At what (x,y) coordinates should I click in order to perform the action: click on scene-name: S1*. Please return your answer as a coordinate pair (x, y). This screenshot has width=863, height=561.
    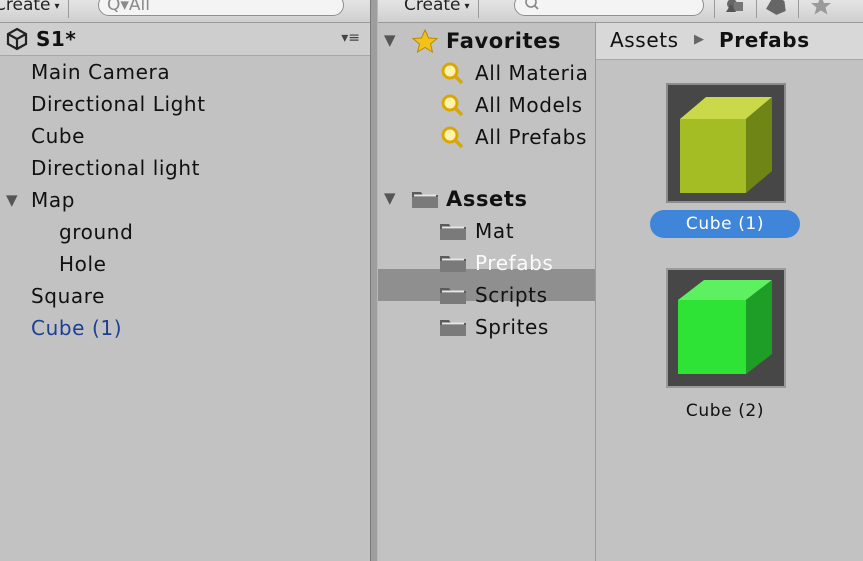
    Looking at the image, I should click on (56, 39).